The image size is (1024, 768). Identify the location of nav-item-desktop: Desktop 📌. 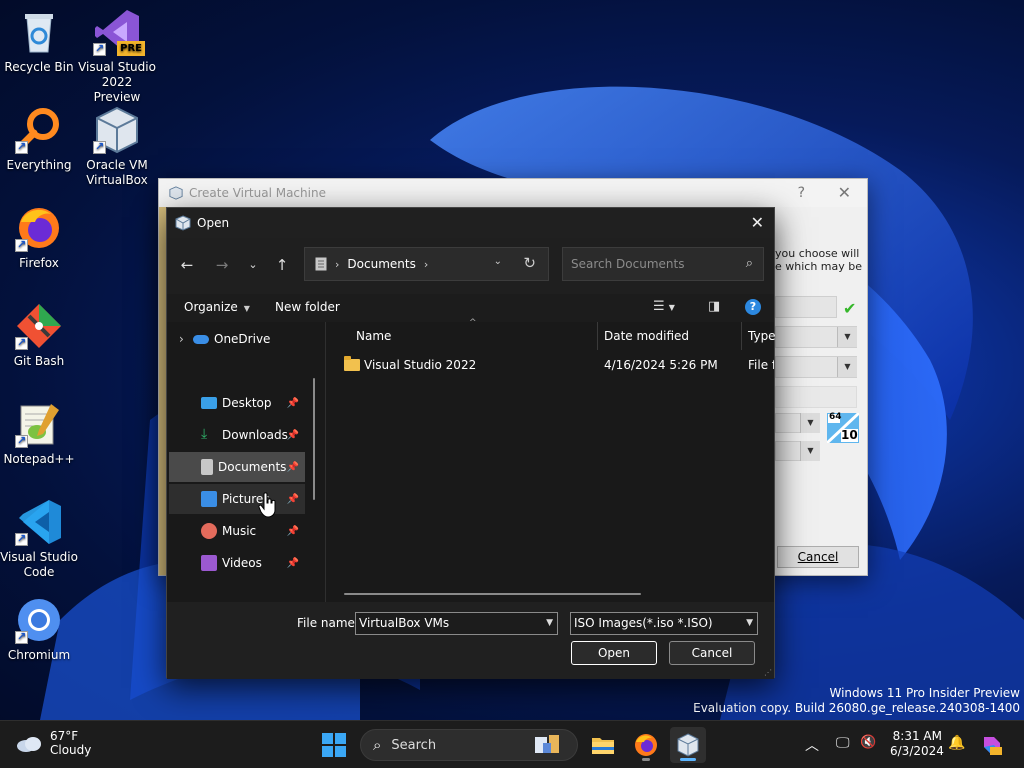
(237, 403).